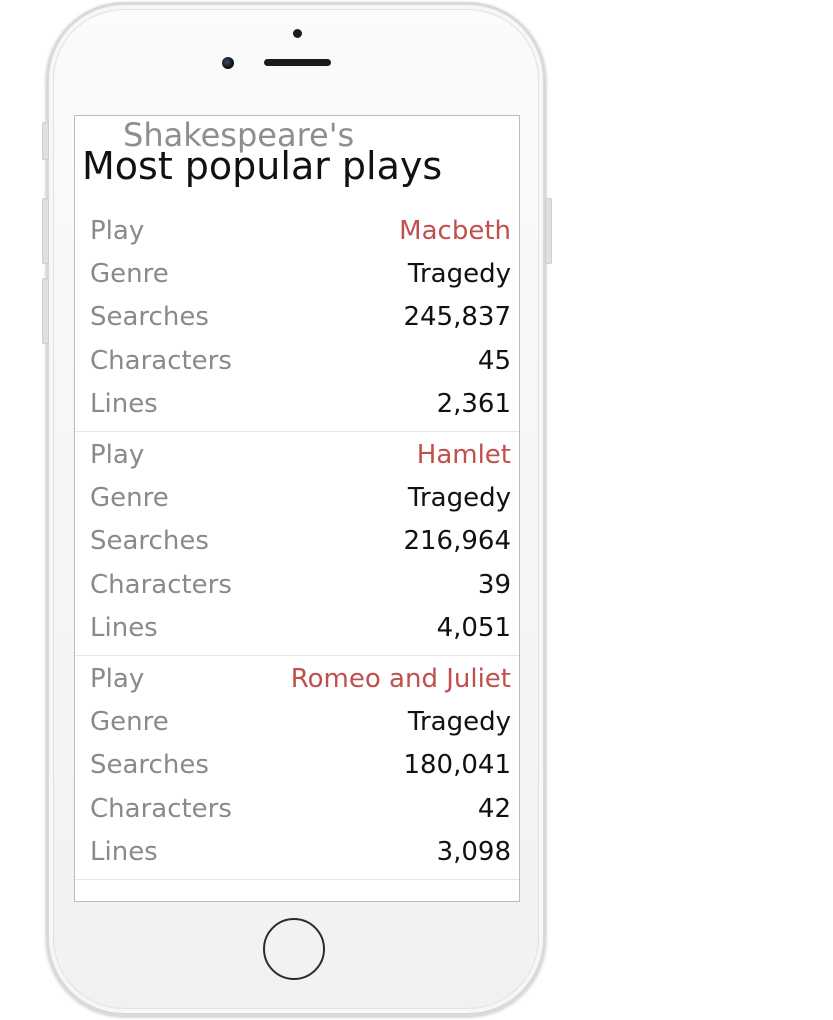  Describe the element at coordinates (294, 949) in the screenshot. I see `home-button` at that location.